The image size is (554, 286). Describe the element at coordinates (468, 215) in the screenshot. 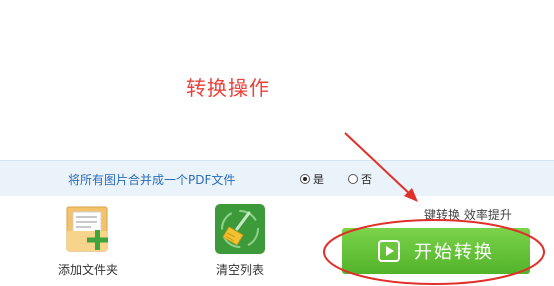

I see `tagline: 键转换 效率提升` at that location.